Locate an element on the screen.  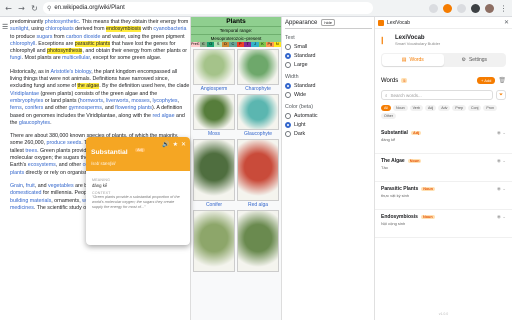
chip-verb: Verb is located at coordinates (416, 108).